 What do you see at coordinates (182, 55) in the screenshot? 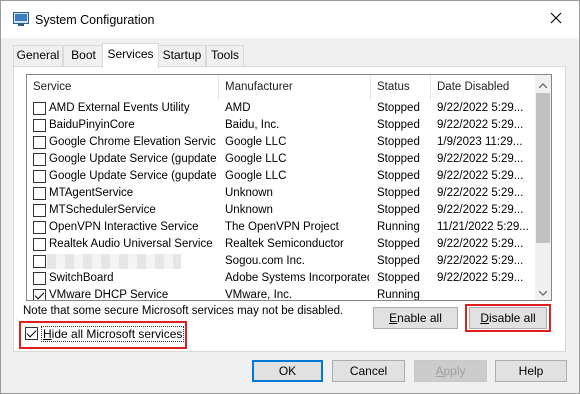
I see `tab-startup: Startup` at bounding box center [182, 55].